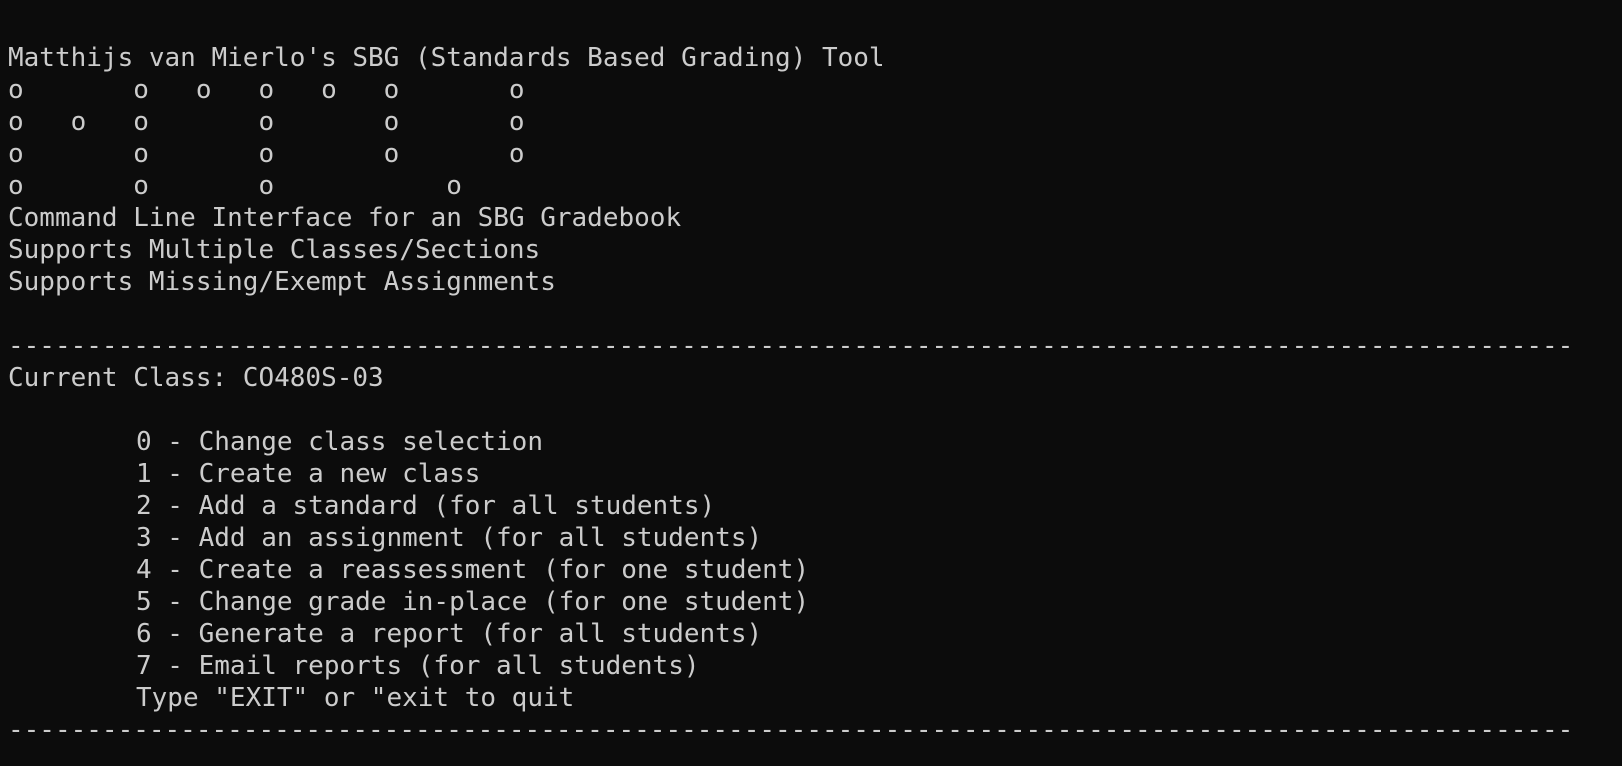  I want to click on menu-option-3: 3 - Add an assignment (for all students), so click(449, 538).